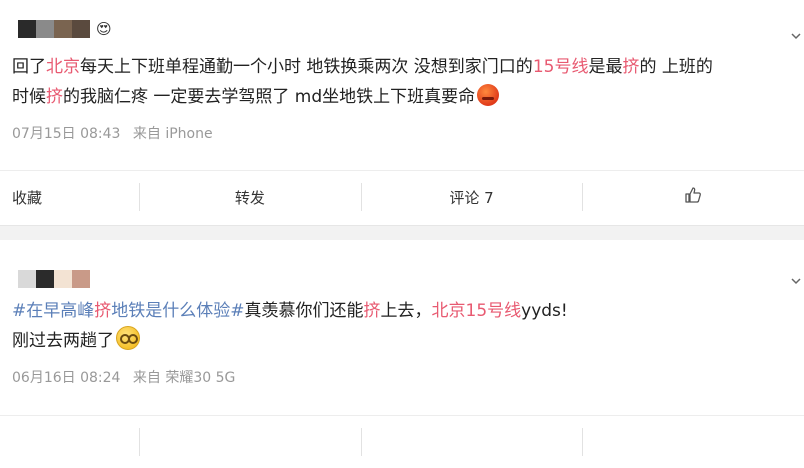  Describe the element at coordinates (561, 67) in the screenshot. I see `highlighted-keyword: 15号线` at that location.